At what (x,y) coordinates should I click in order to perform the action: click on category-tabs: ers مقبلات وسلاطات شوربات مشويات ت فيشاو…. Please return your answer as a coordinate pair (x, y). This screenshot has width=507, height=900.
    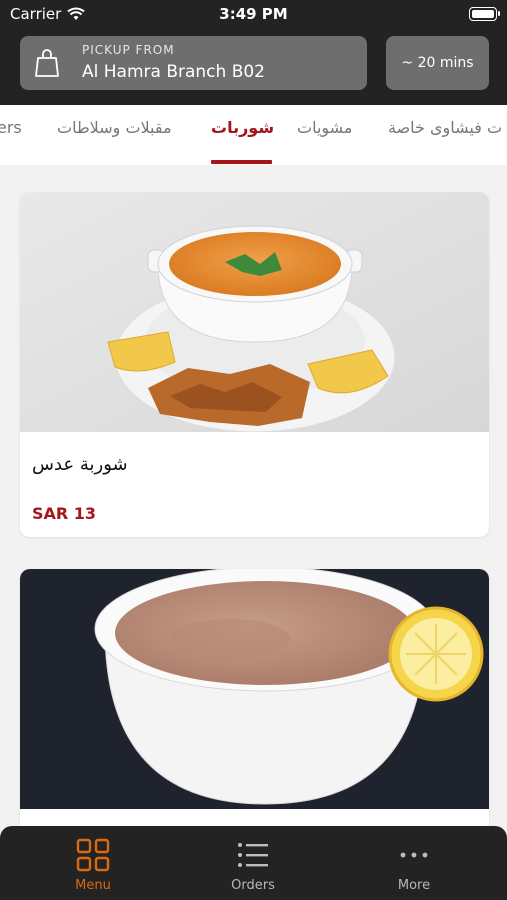
    Looking at the image, I should click on (253, 135).